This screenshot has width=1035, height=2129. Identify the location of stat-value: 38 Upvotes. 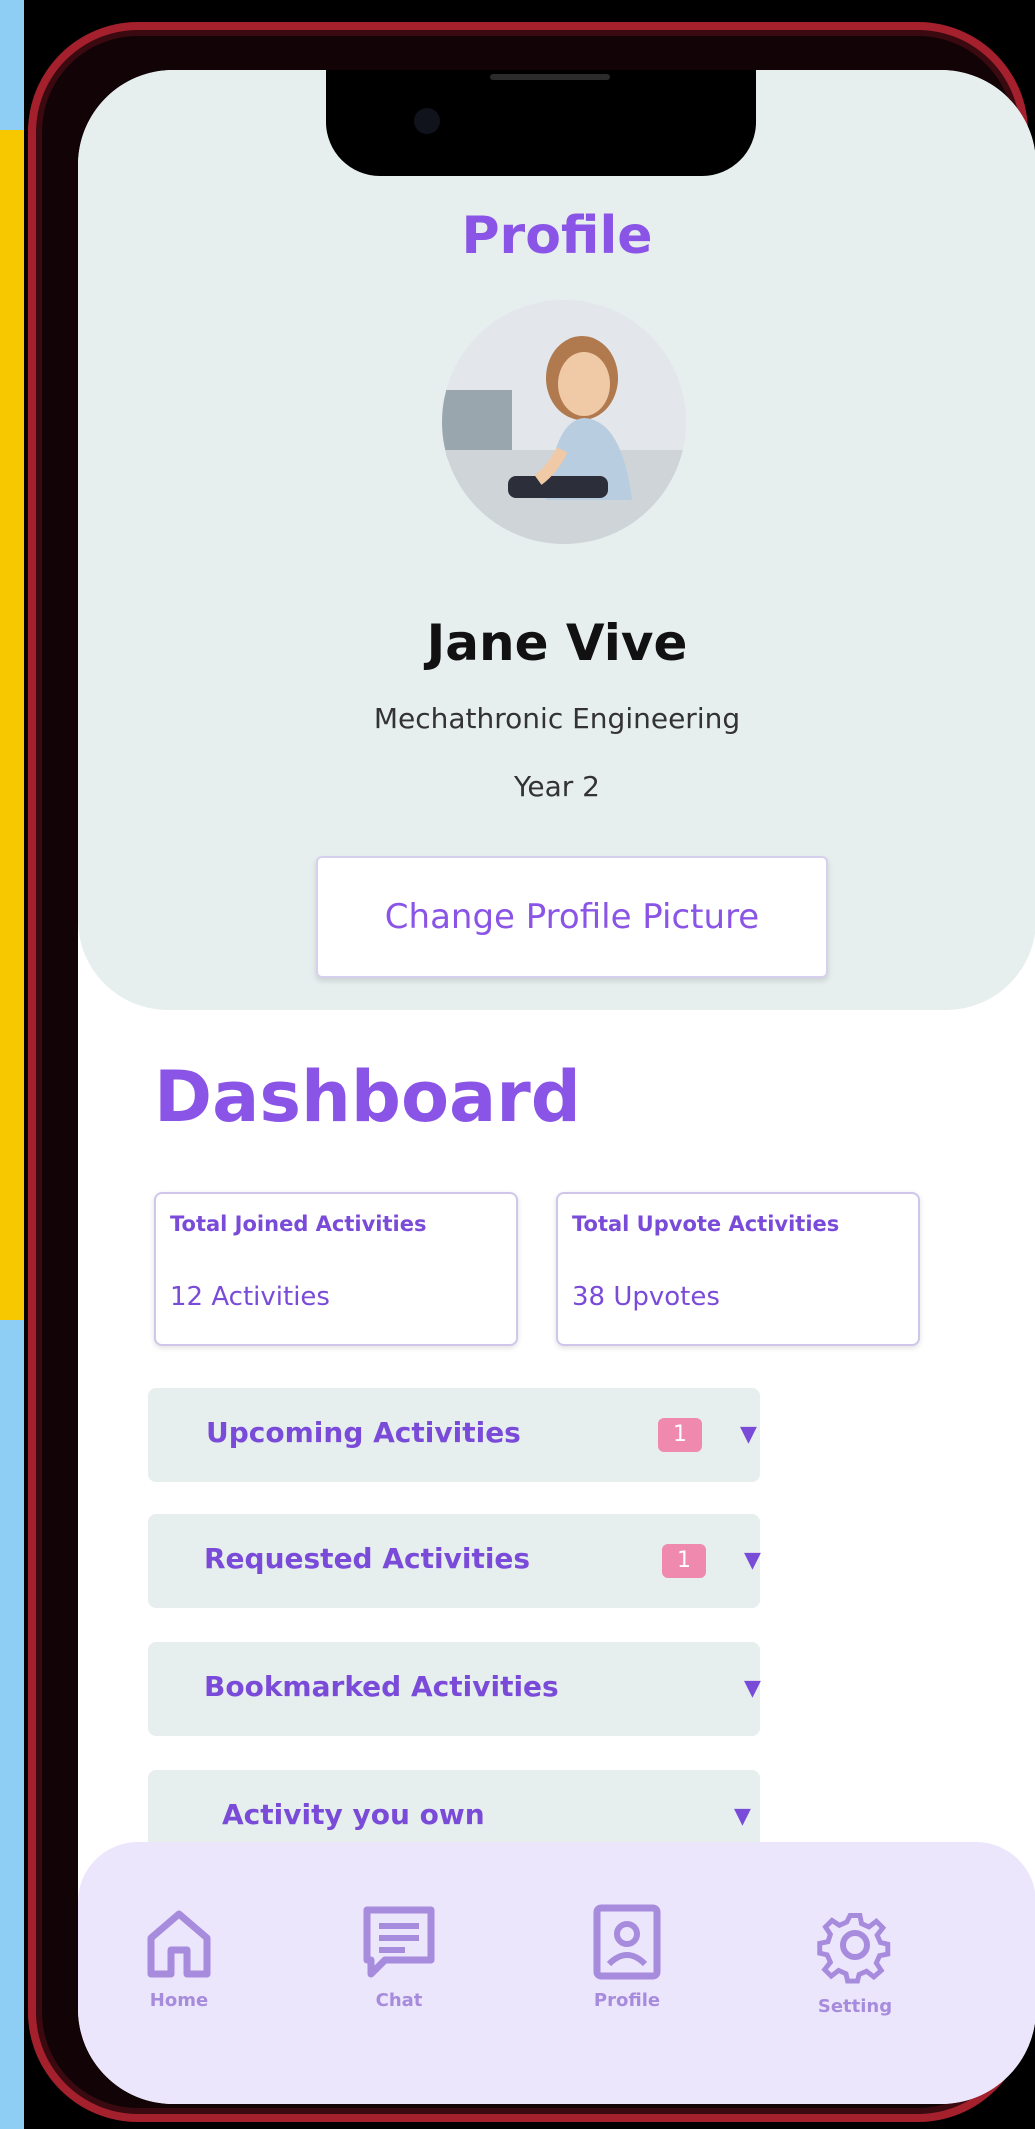
(646, 1297).